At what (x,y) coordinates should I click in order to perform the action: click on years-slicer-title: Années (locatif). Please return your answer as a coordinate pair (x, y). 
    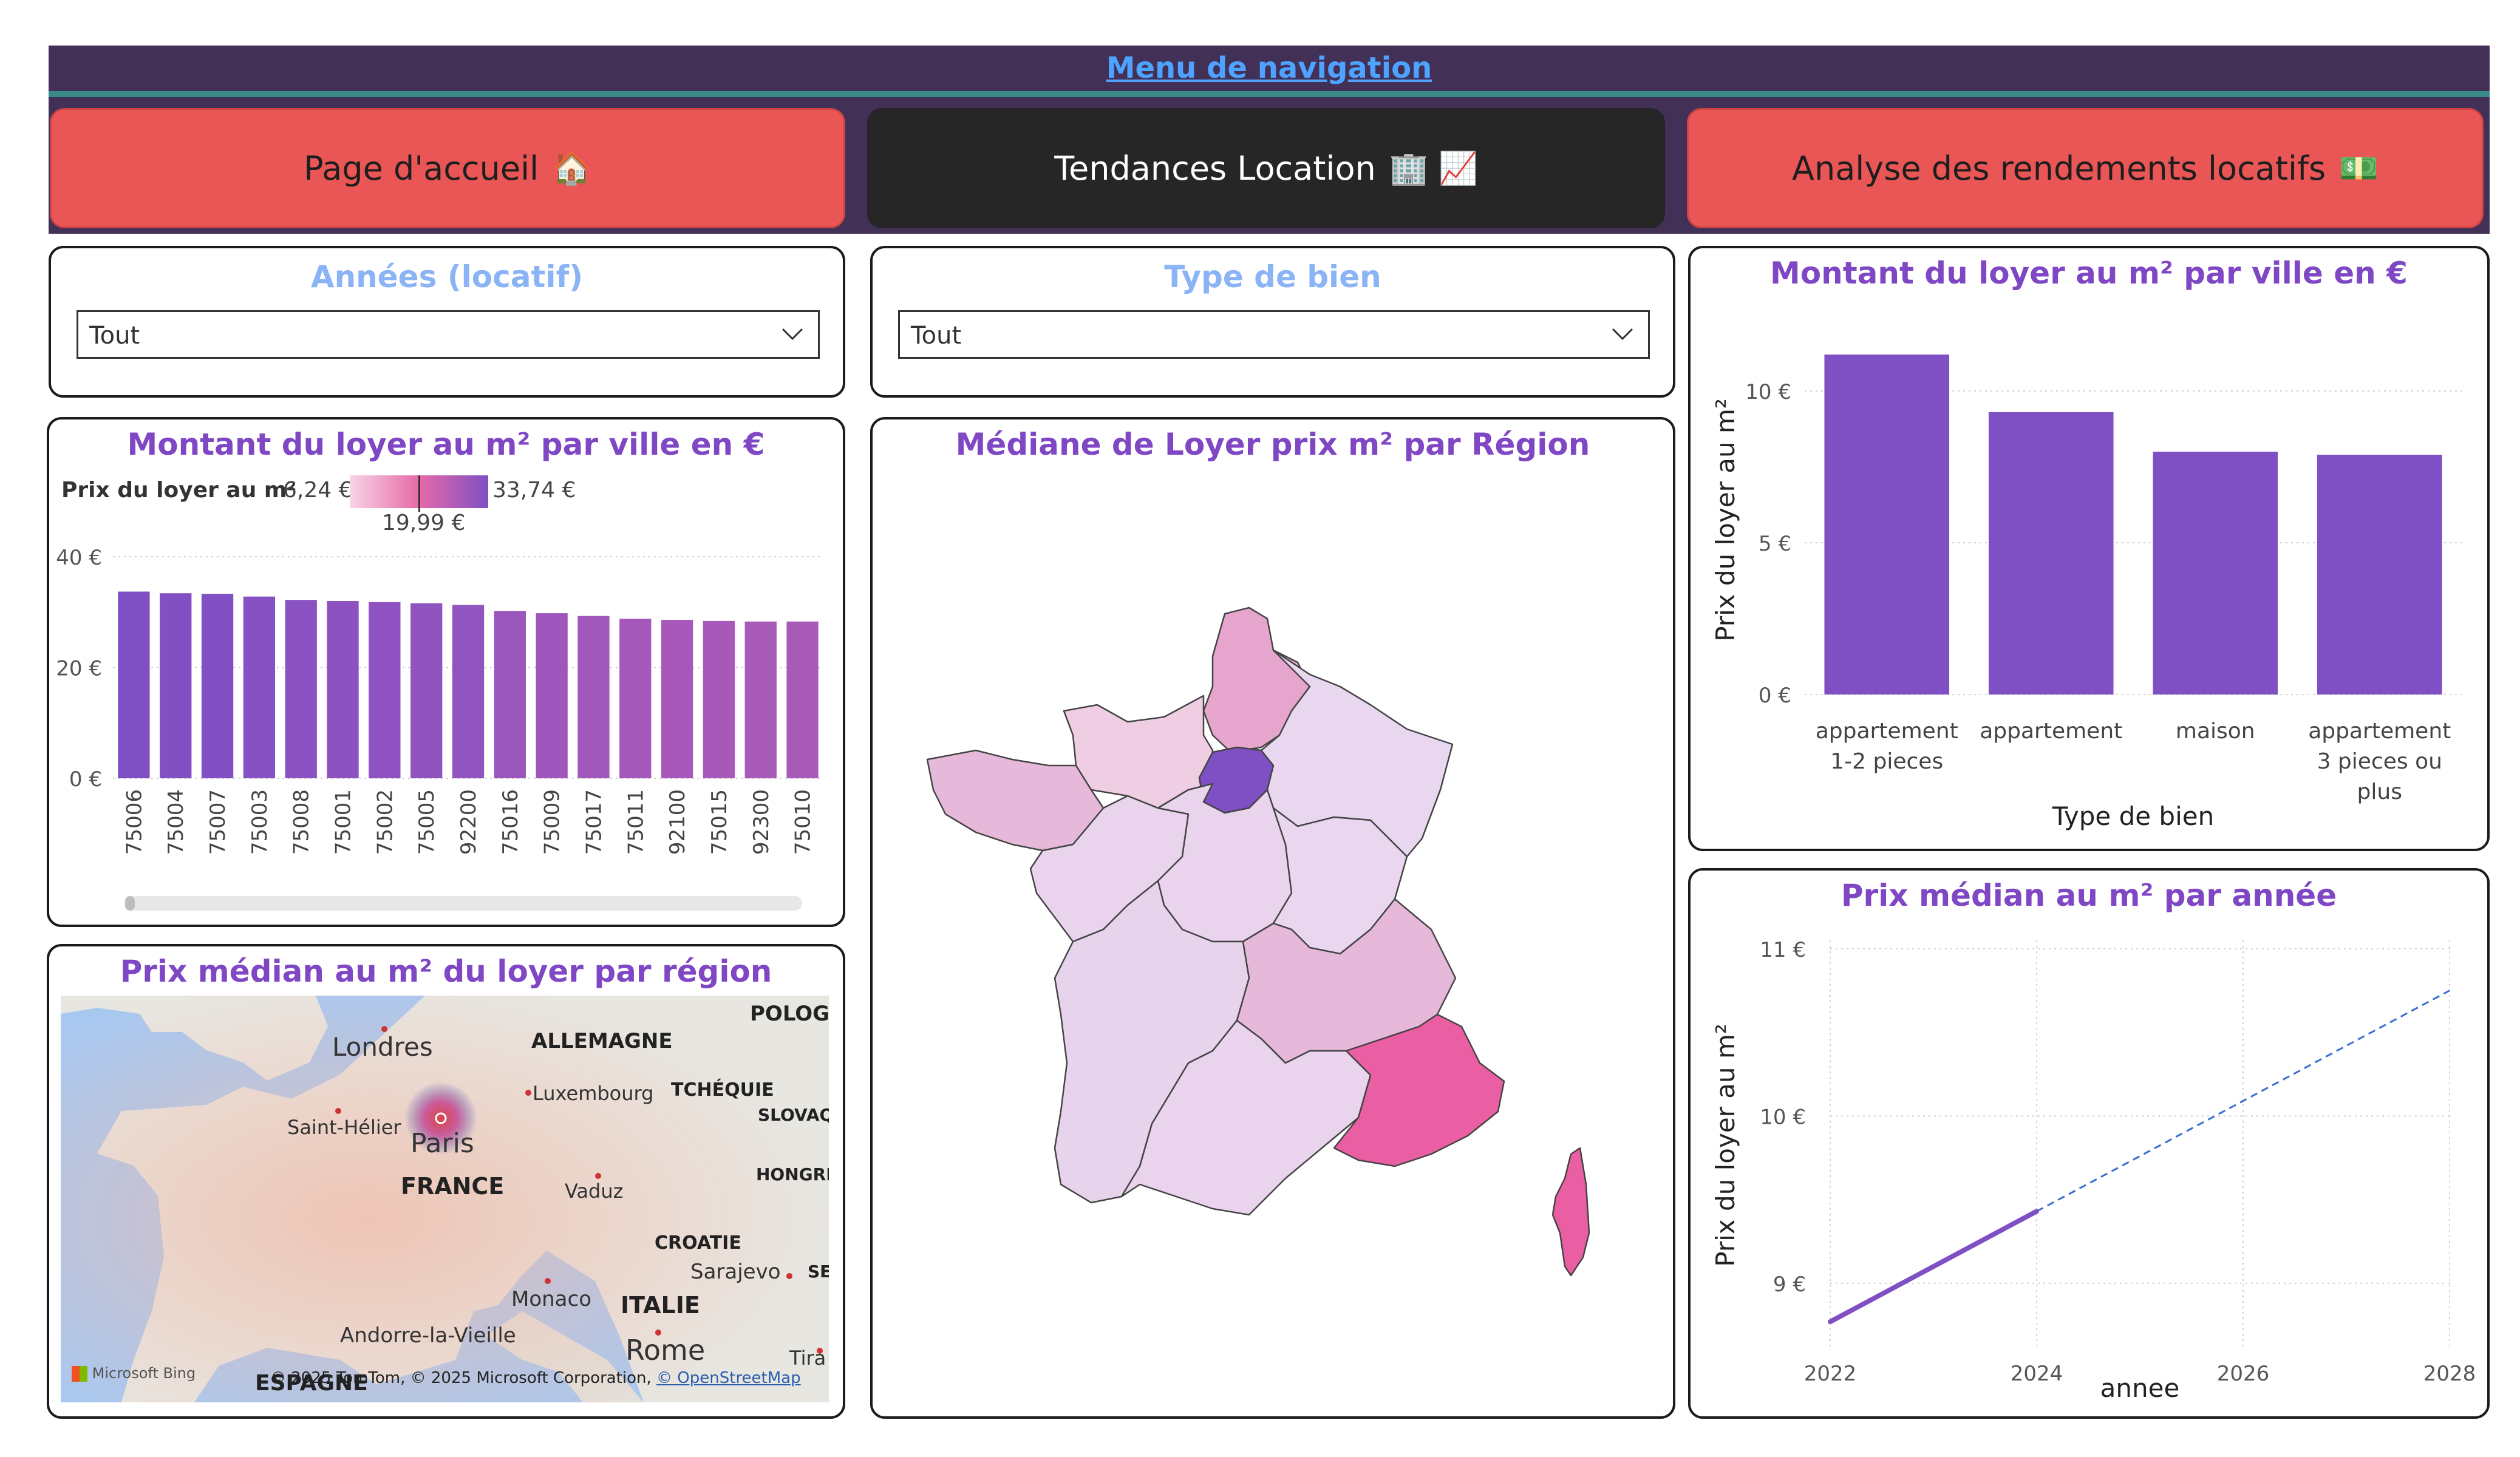
    Looking at the image, I should click on (447, 276).